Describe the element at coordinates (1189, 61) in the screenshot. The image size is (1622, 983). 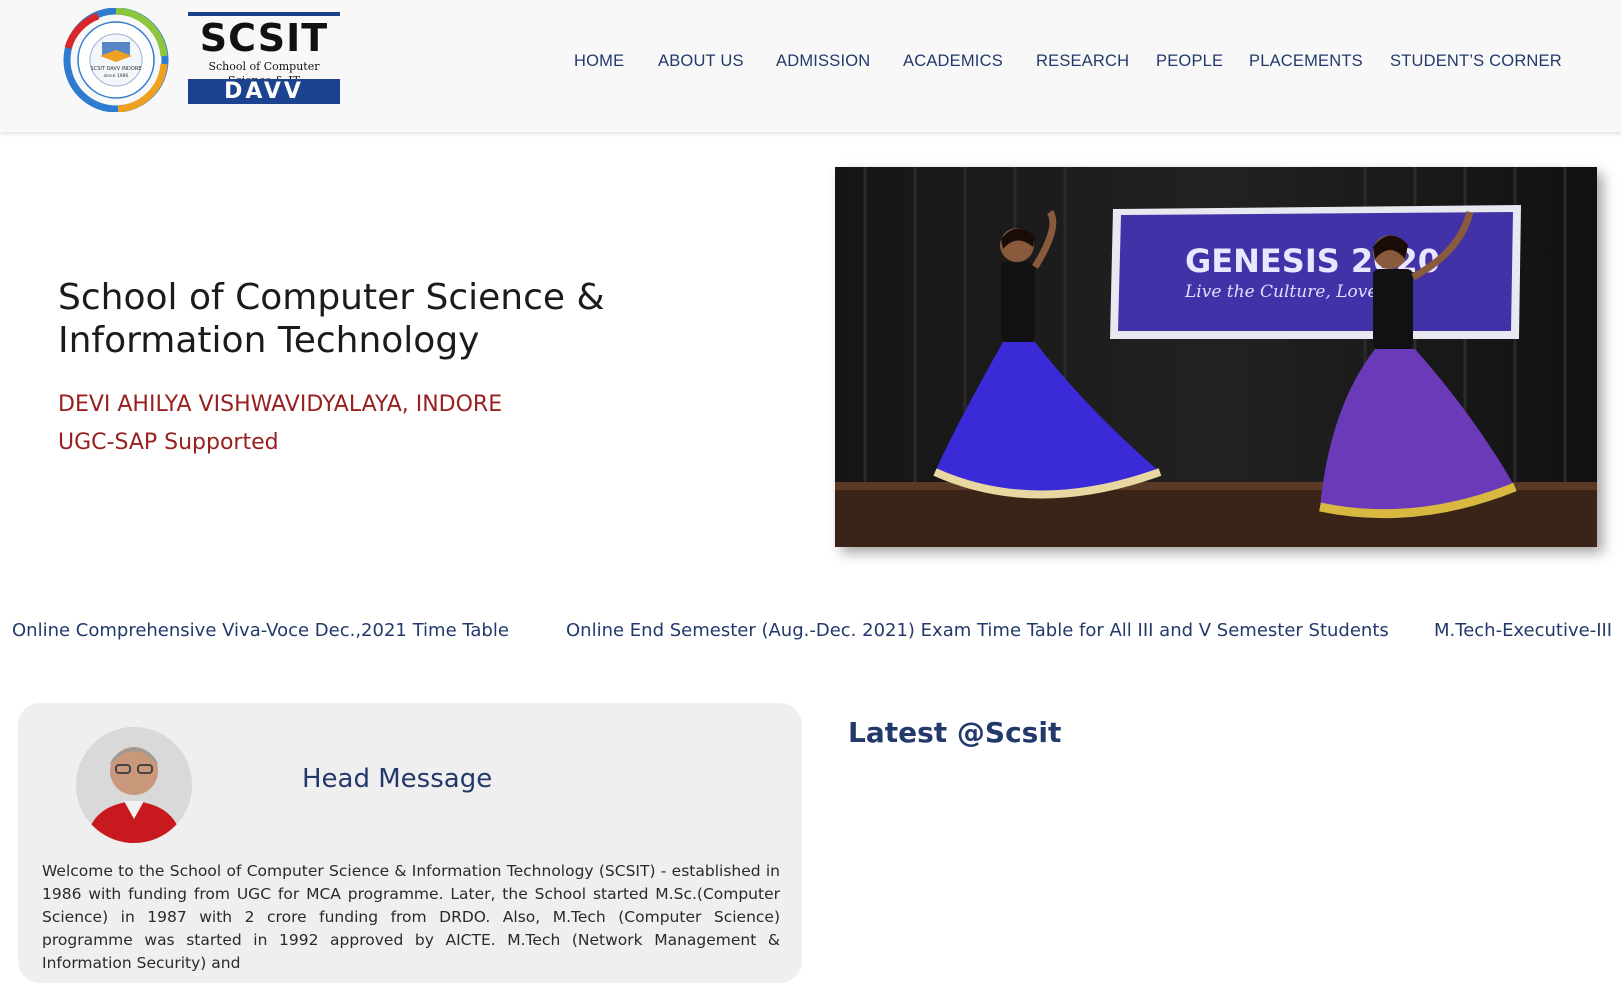
I see `nav-people: PEOPLE` at that location.